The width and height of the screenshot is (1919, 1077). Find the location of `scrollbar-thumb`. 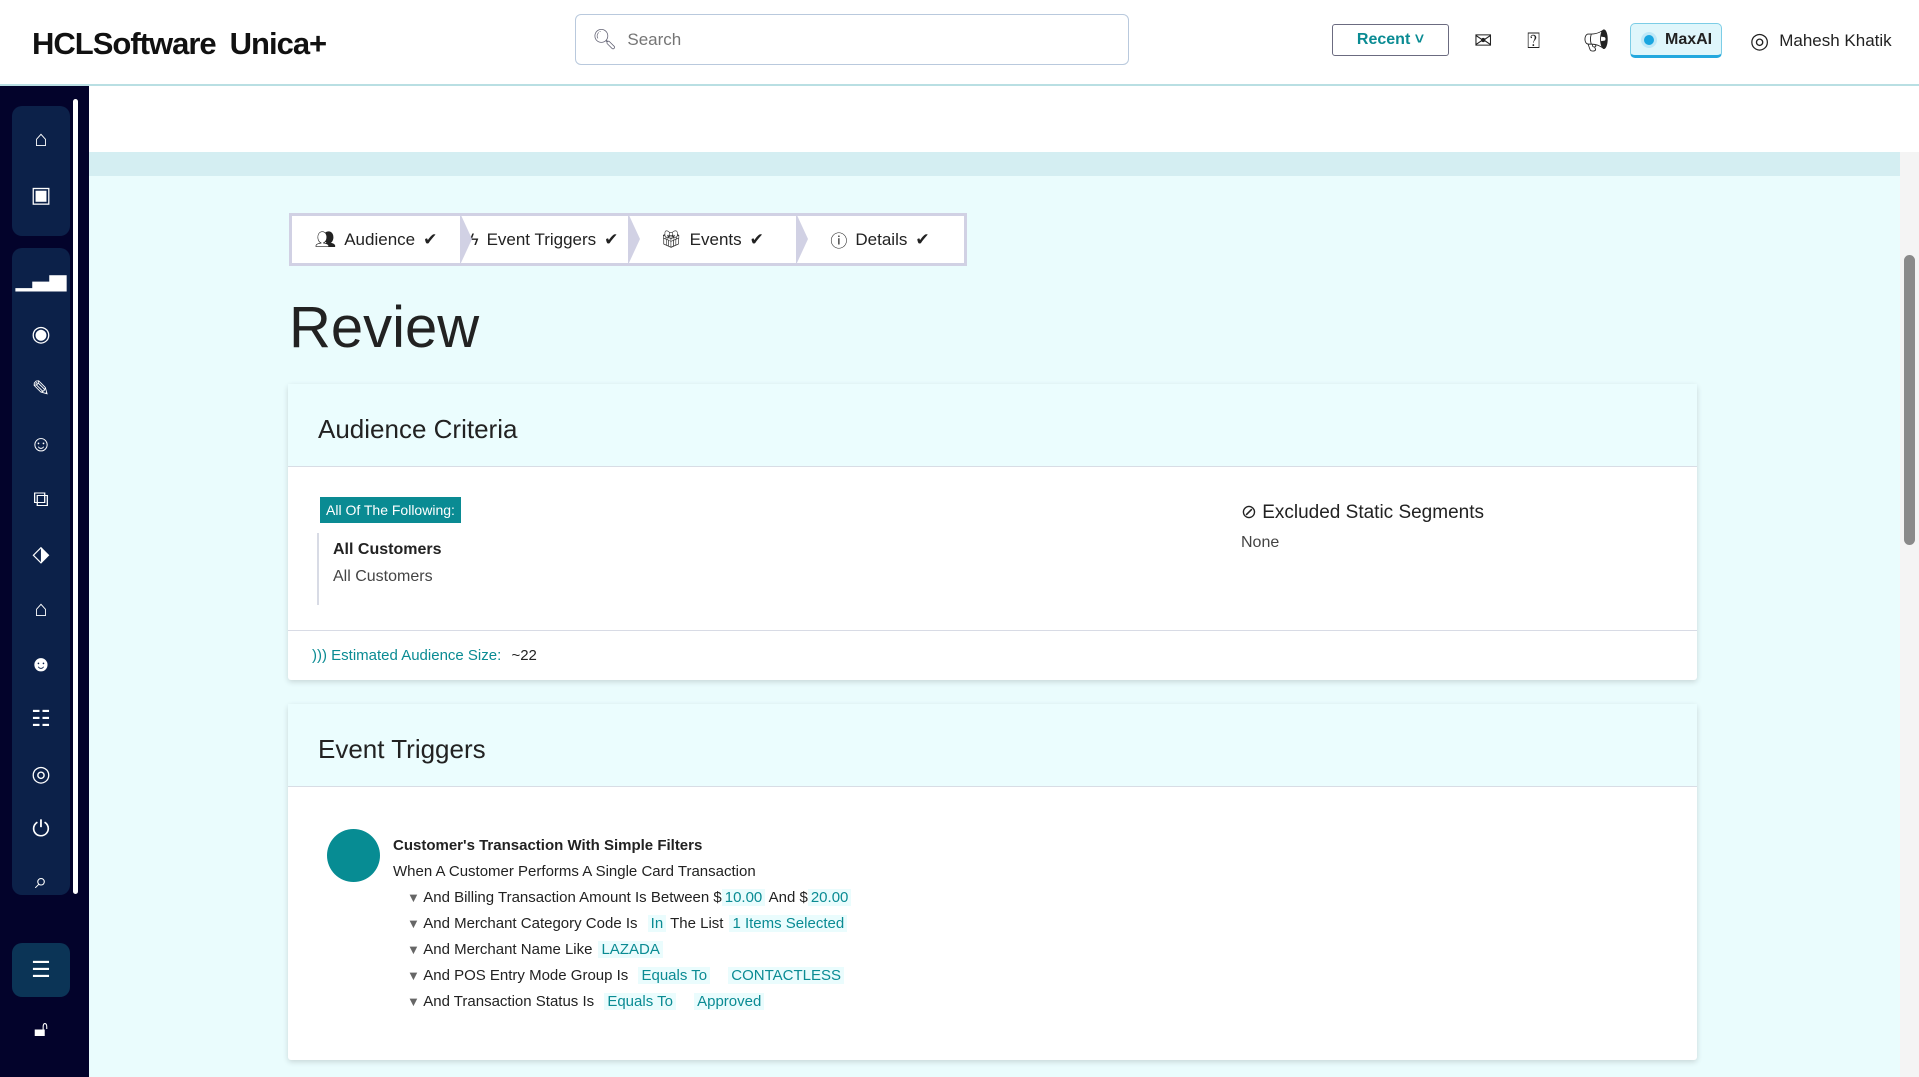

scrollbar-thumb is located at coordinates (1909, 400).